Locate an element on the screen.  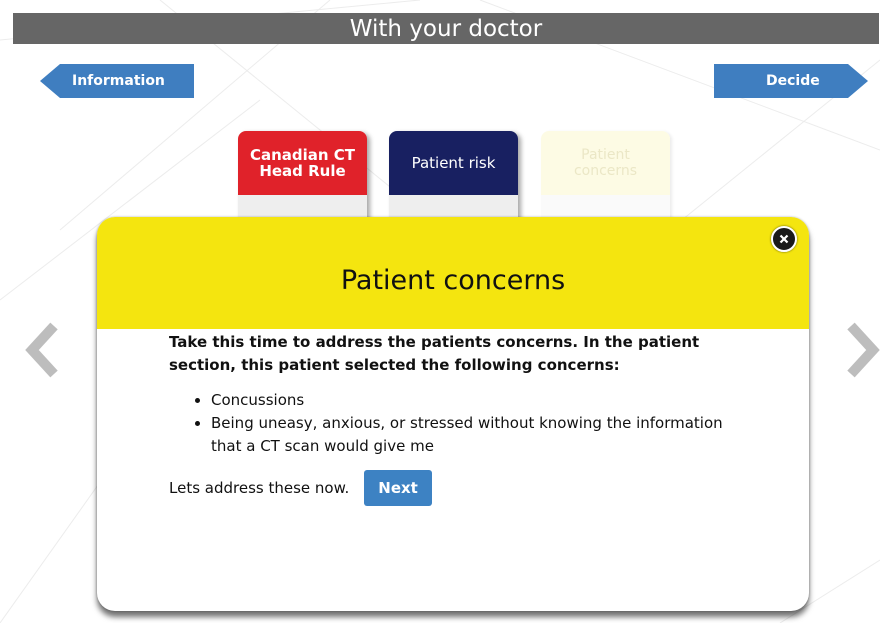
page-title: With your doctor is located at coordinates (446, 28).